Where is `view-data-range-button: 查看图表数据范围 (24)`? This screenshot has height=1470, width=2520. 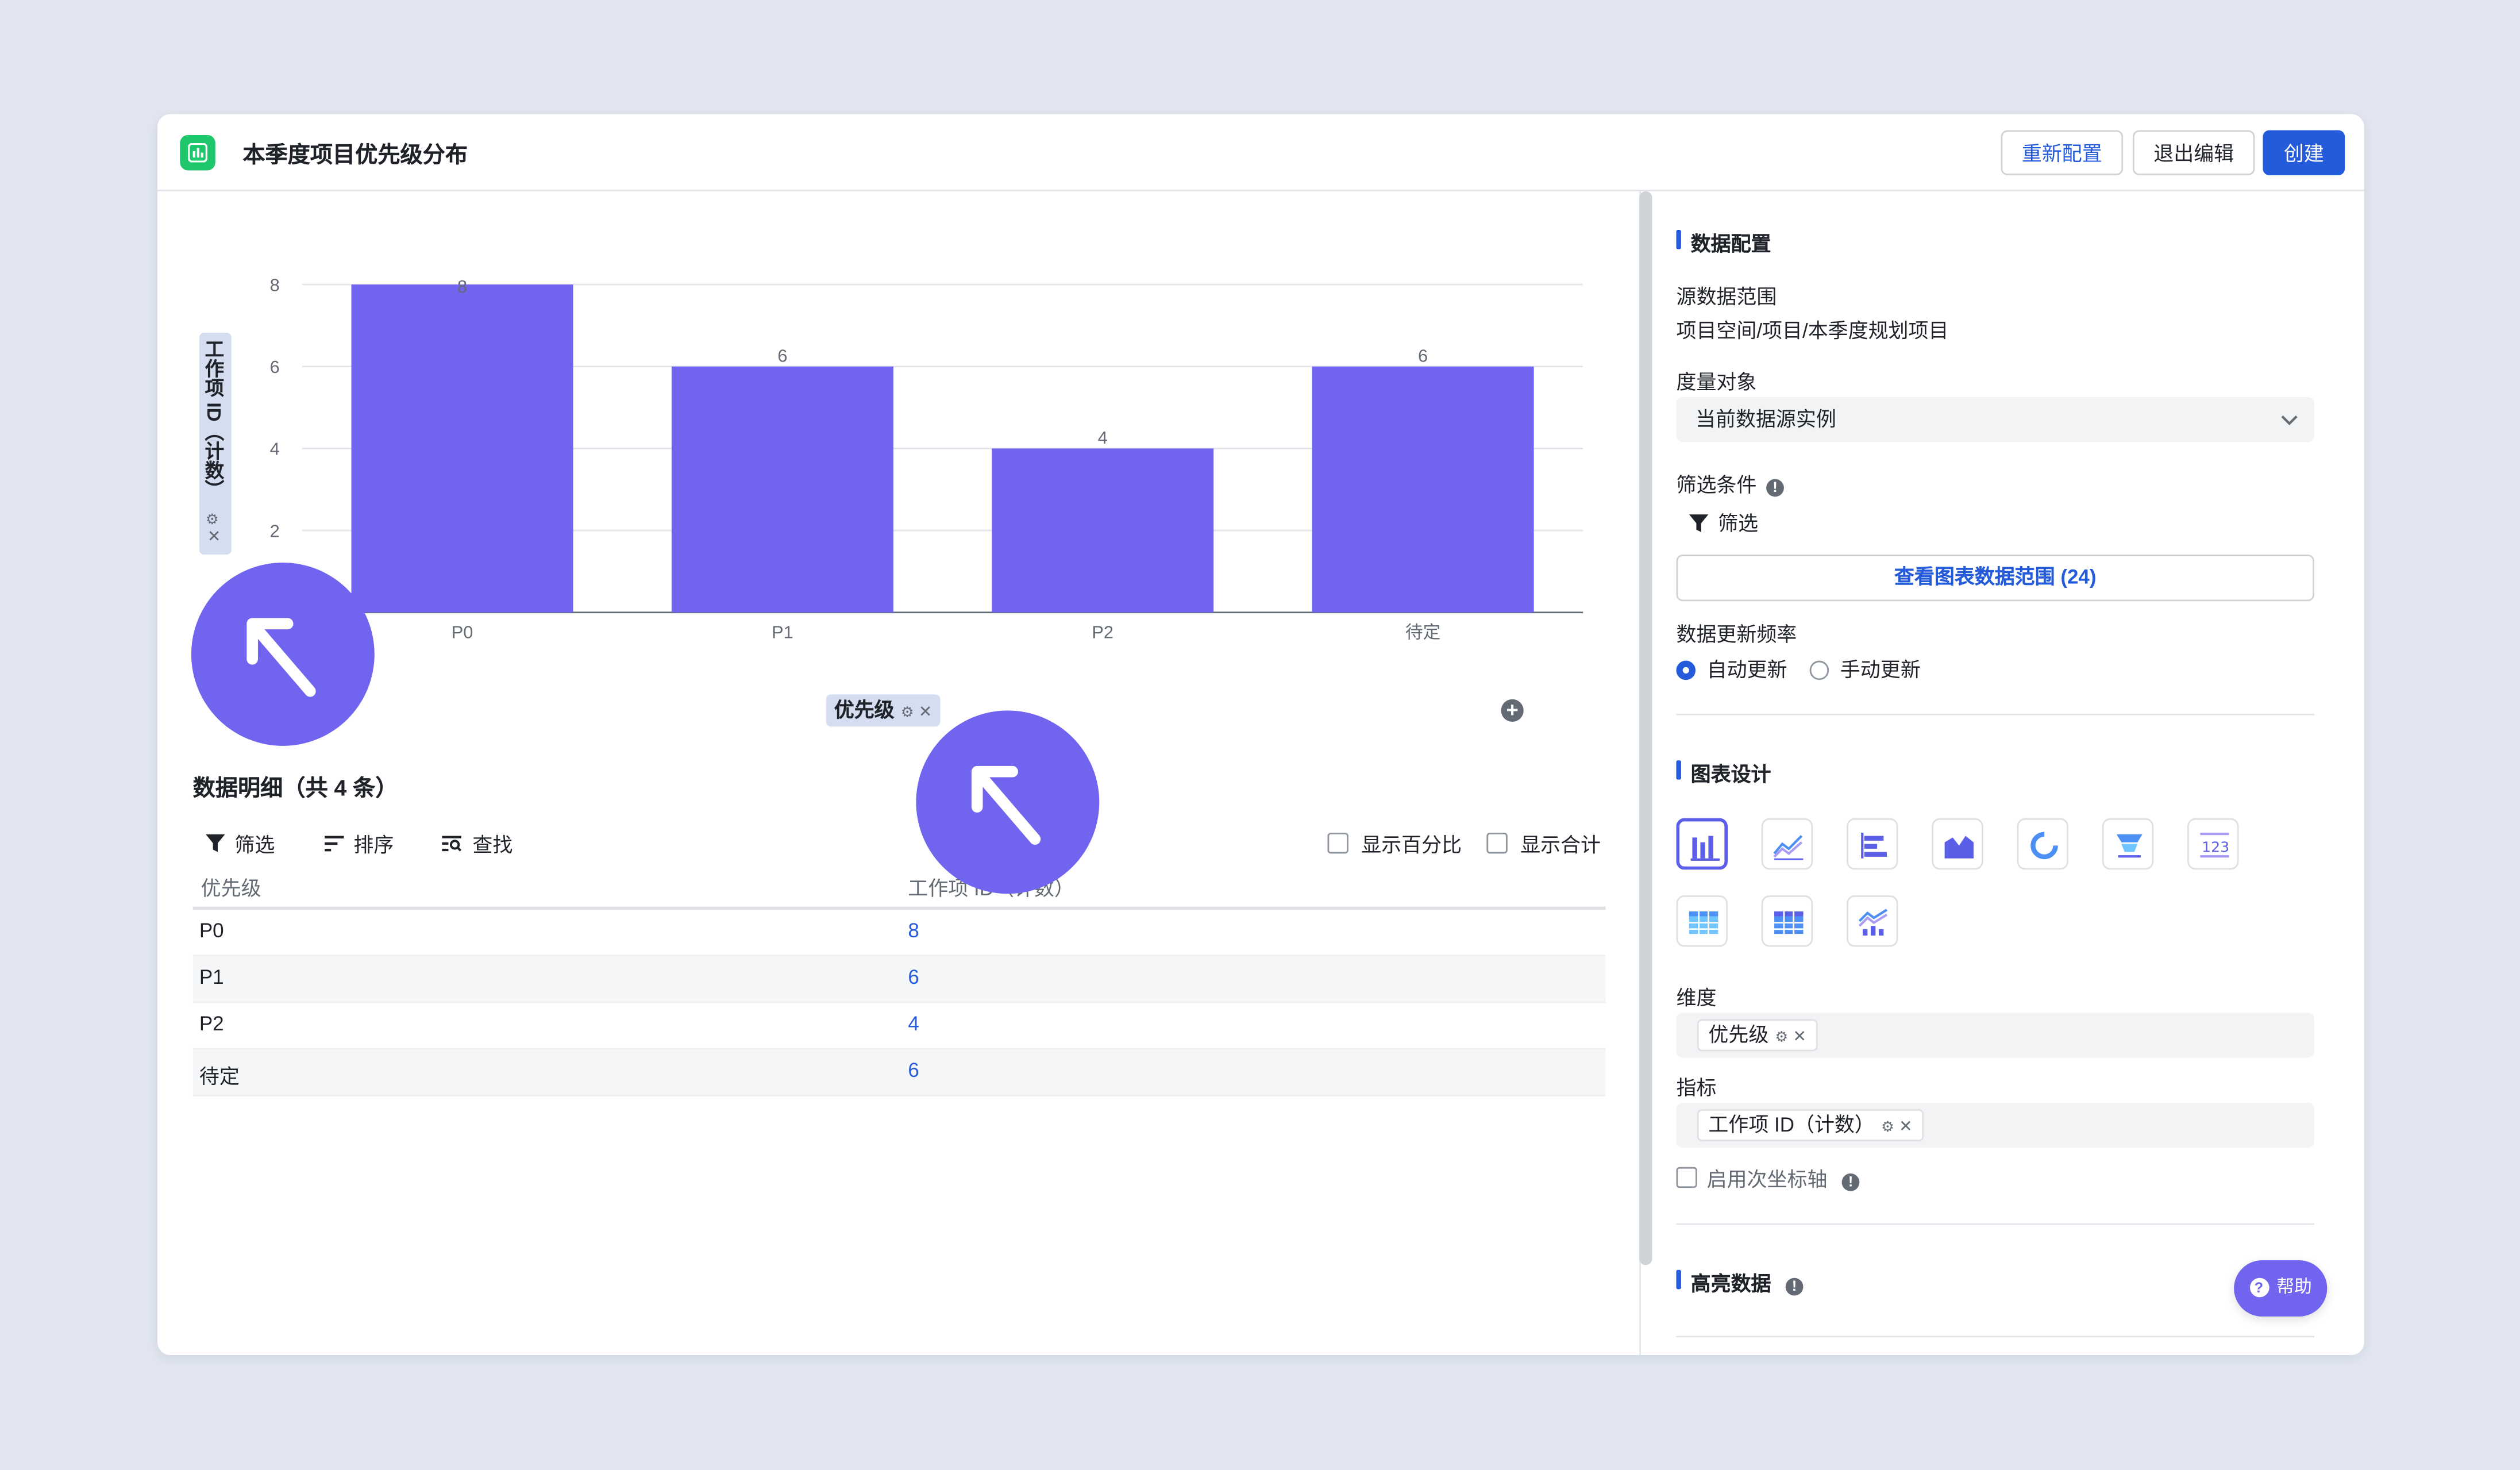 view-data-range-button: 查看图表数据范围 (24) is located at coordinates (1995, 578).